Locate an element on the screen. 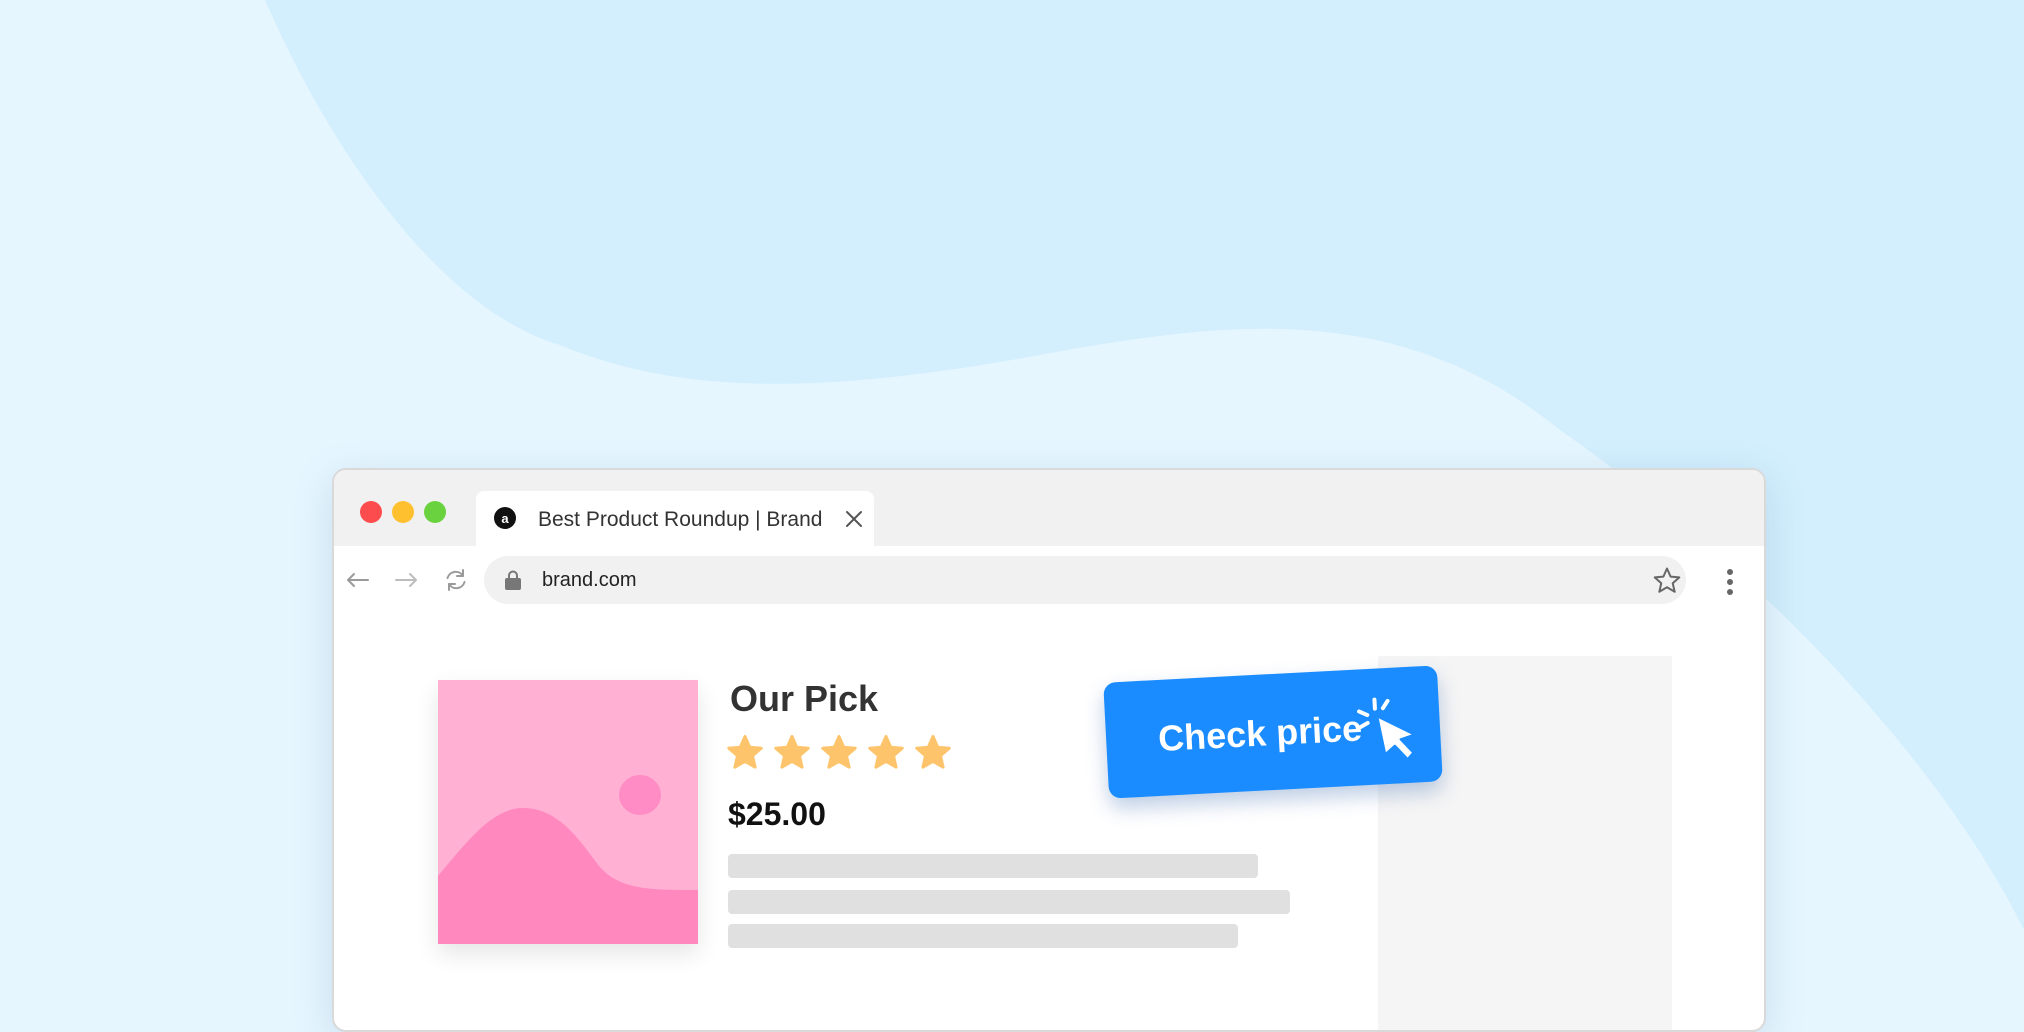 Image resolution: width=2024 pixels, height=1032 pixels. product-image is located at coordinates (568, 812).